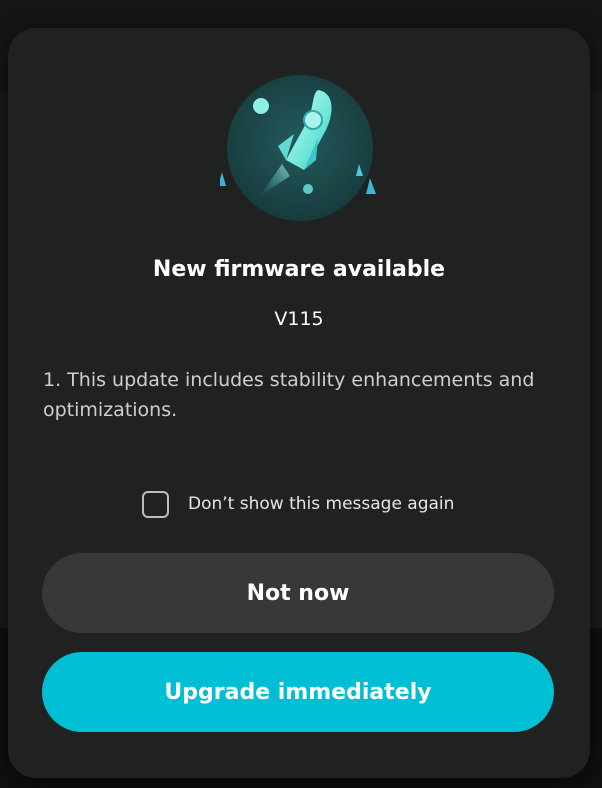 The height and width of the screenshot is (788, 602). Describe the element at coordinates (299, 319) in the screenshot. I see `firmware-version: V115` at that location.